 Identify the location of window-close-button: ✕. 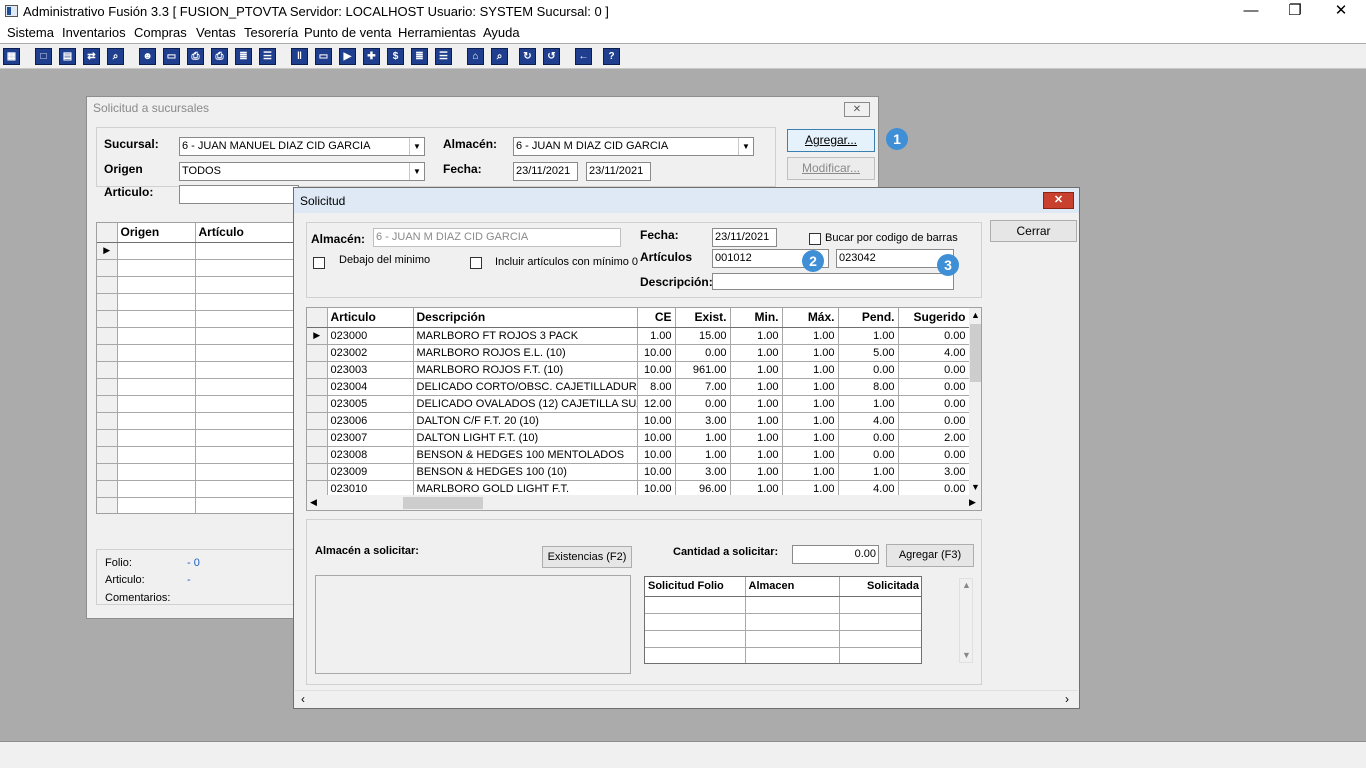
(857, 109).